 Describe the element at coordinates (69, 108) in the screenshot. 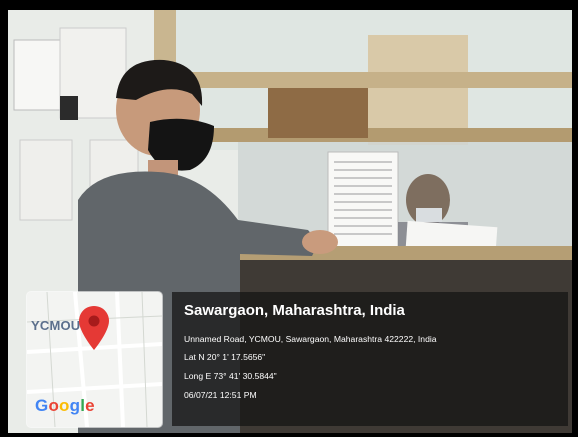

I see `switch-box` at that location.